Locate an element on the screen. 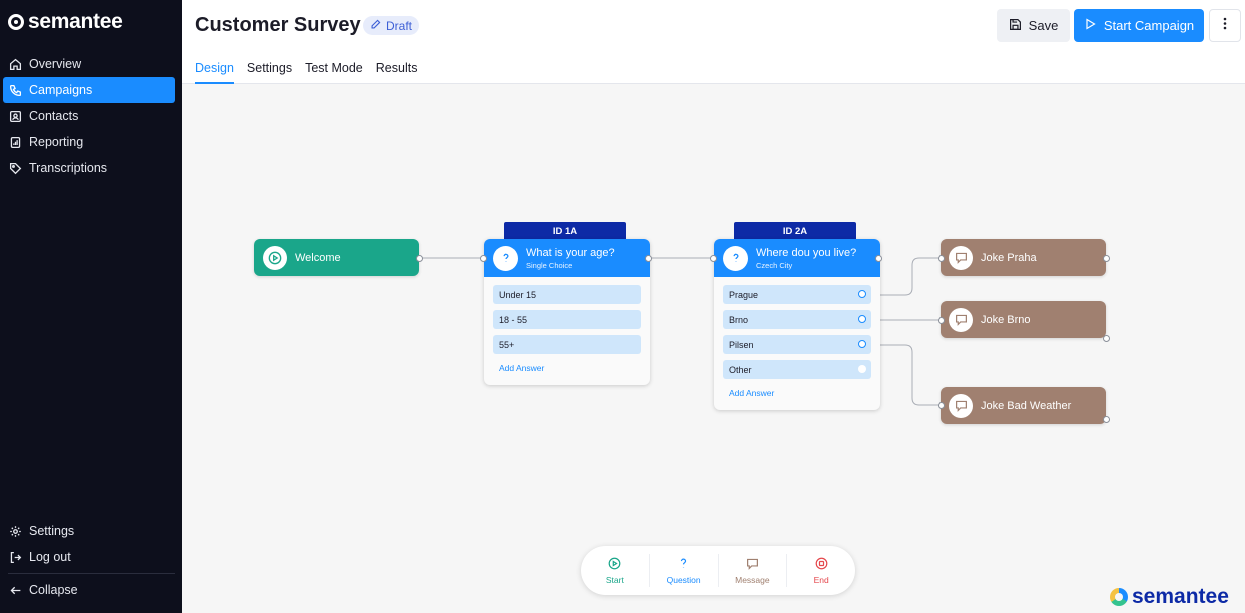  save-button: Save is located at coordinates (1033, 25).